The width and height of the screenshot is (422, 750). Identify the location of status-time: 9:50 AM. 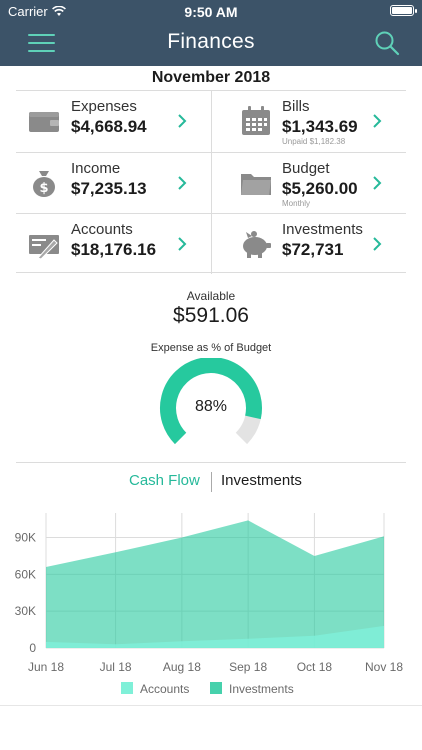
(211, 12).